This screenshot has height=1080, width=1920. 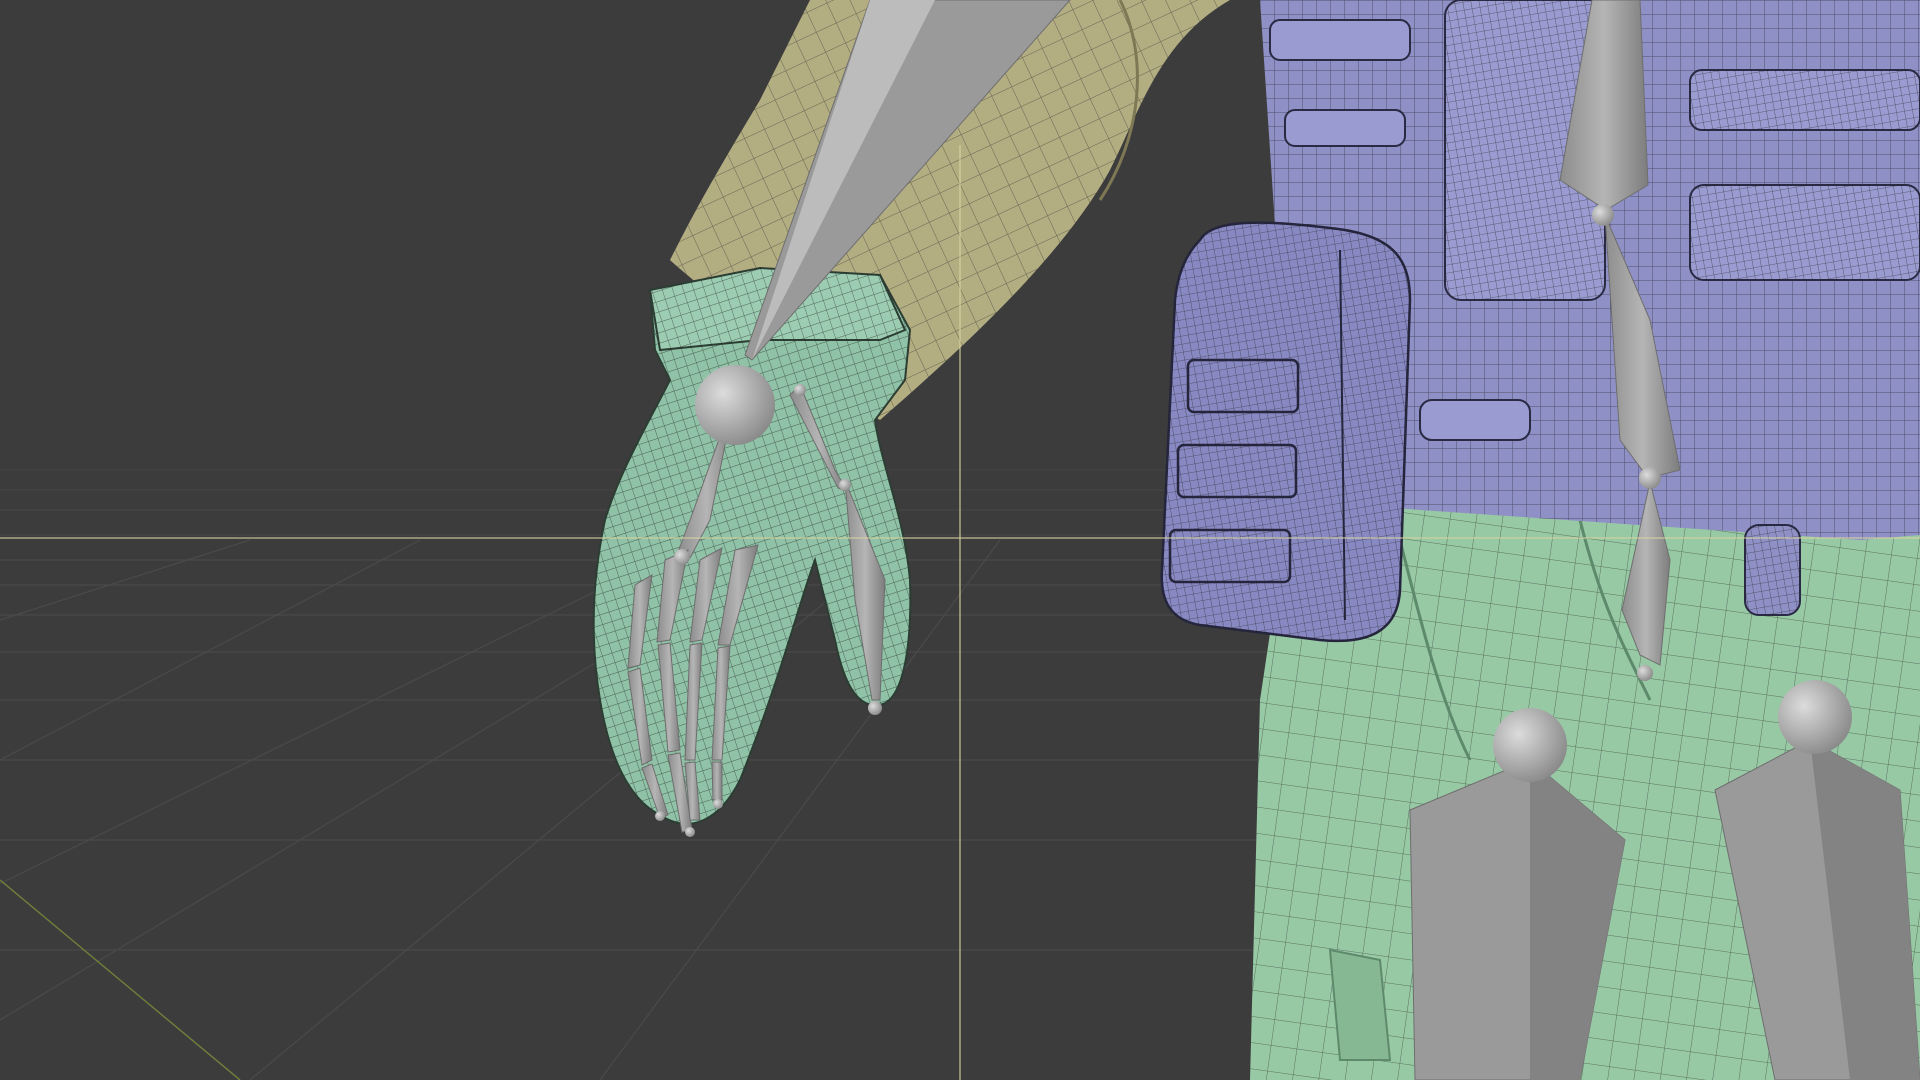 I want to click on finger-joint, so click(x=682, y=557).